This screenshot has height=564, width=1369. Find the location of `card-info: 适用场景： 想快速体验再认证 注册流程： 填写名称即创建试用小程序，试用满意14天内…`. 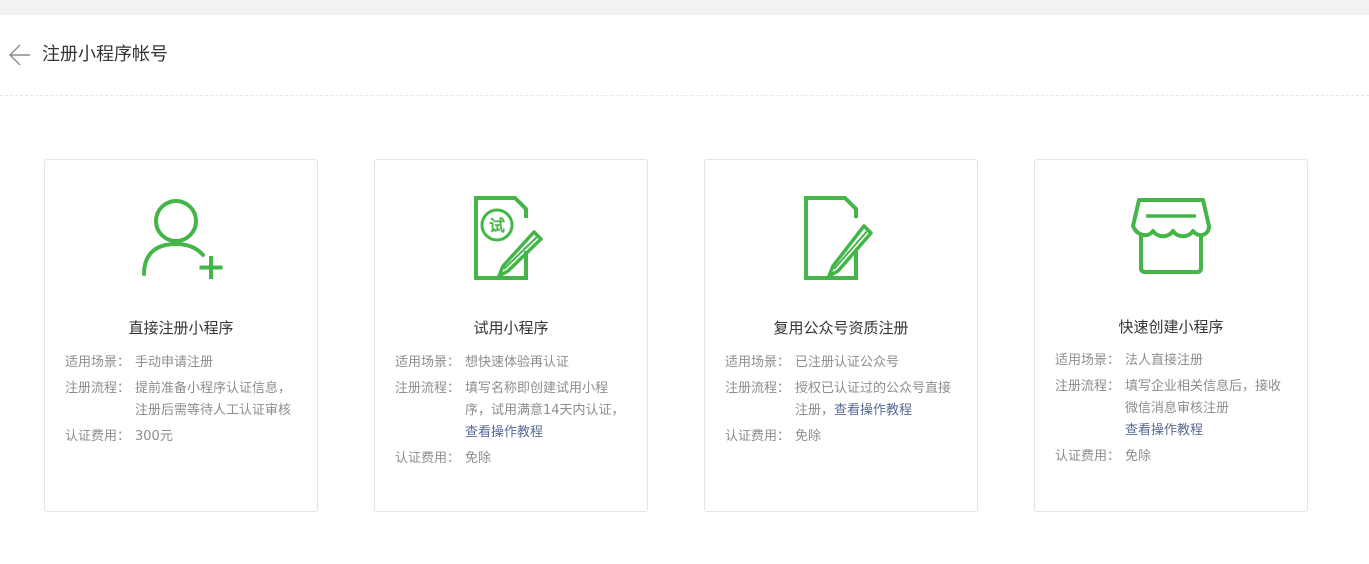

card-info: 适用场景： 想快速体验再认证 注册流程： 填写名称即创建试用小程序，试用满意14天内… is located at coordinates (514, 411).